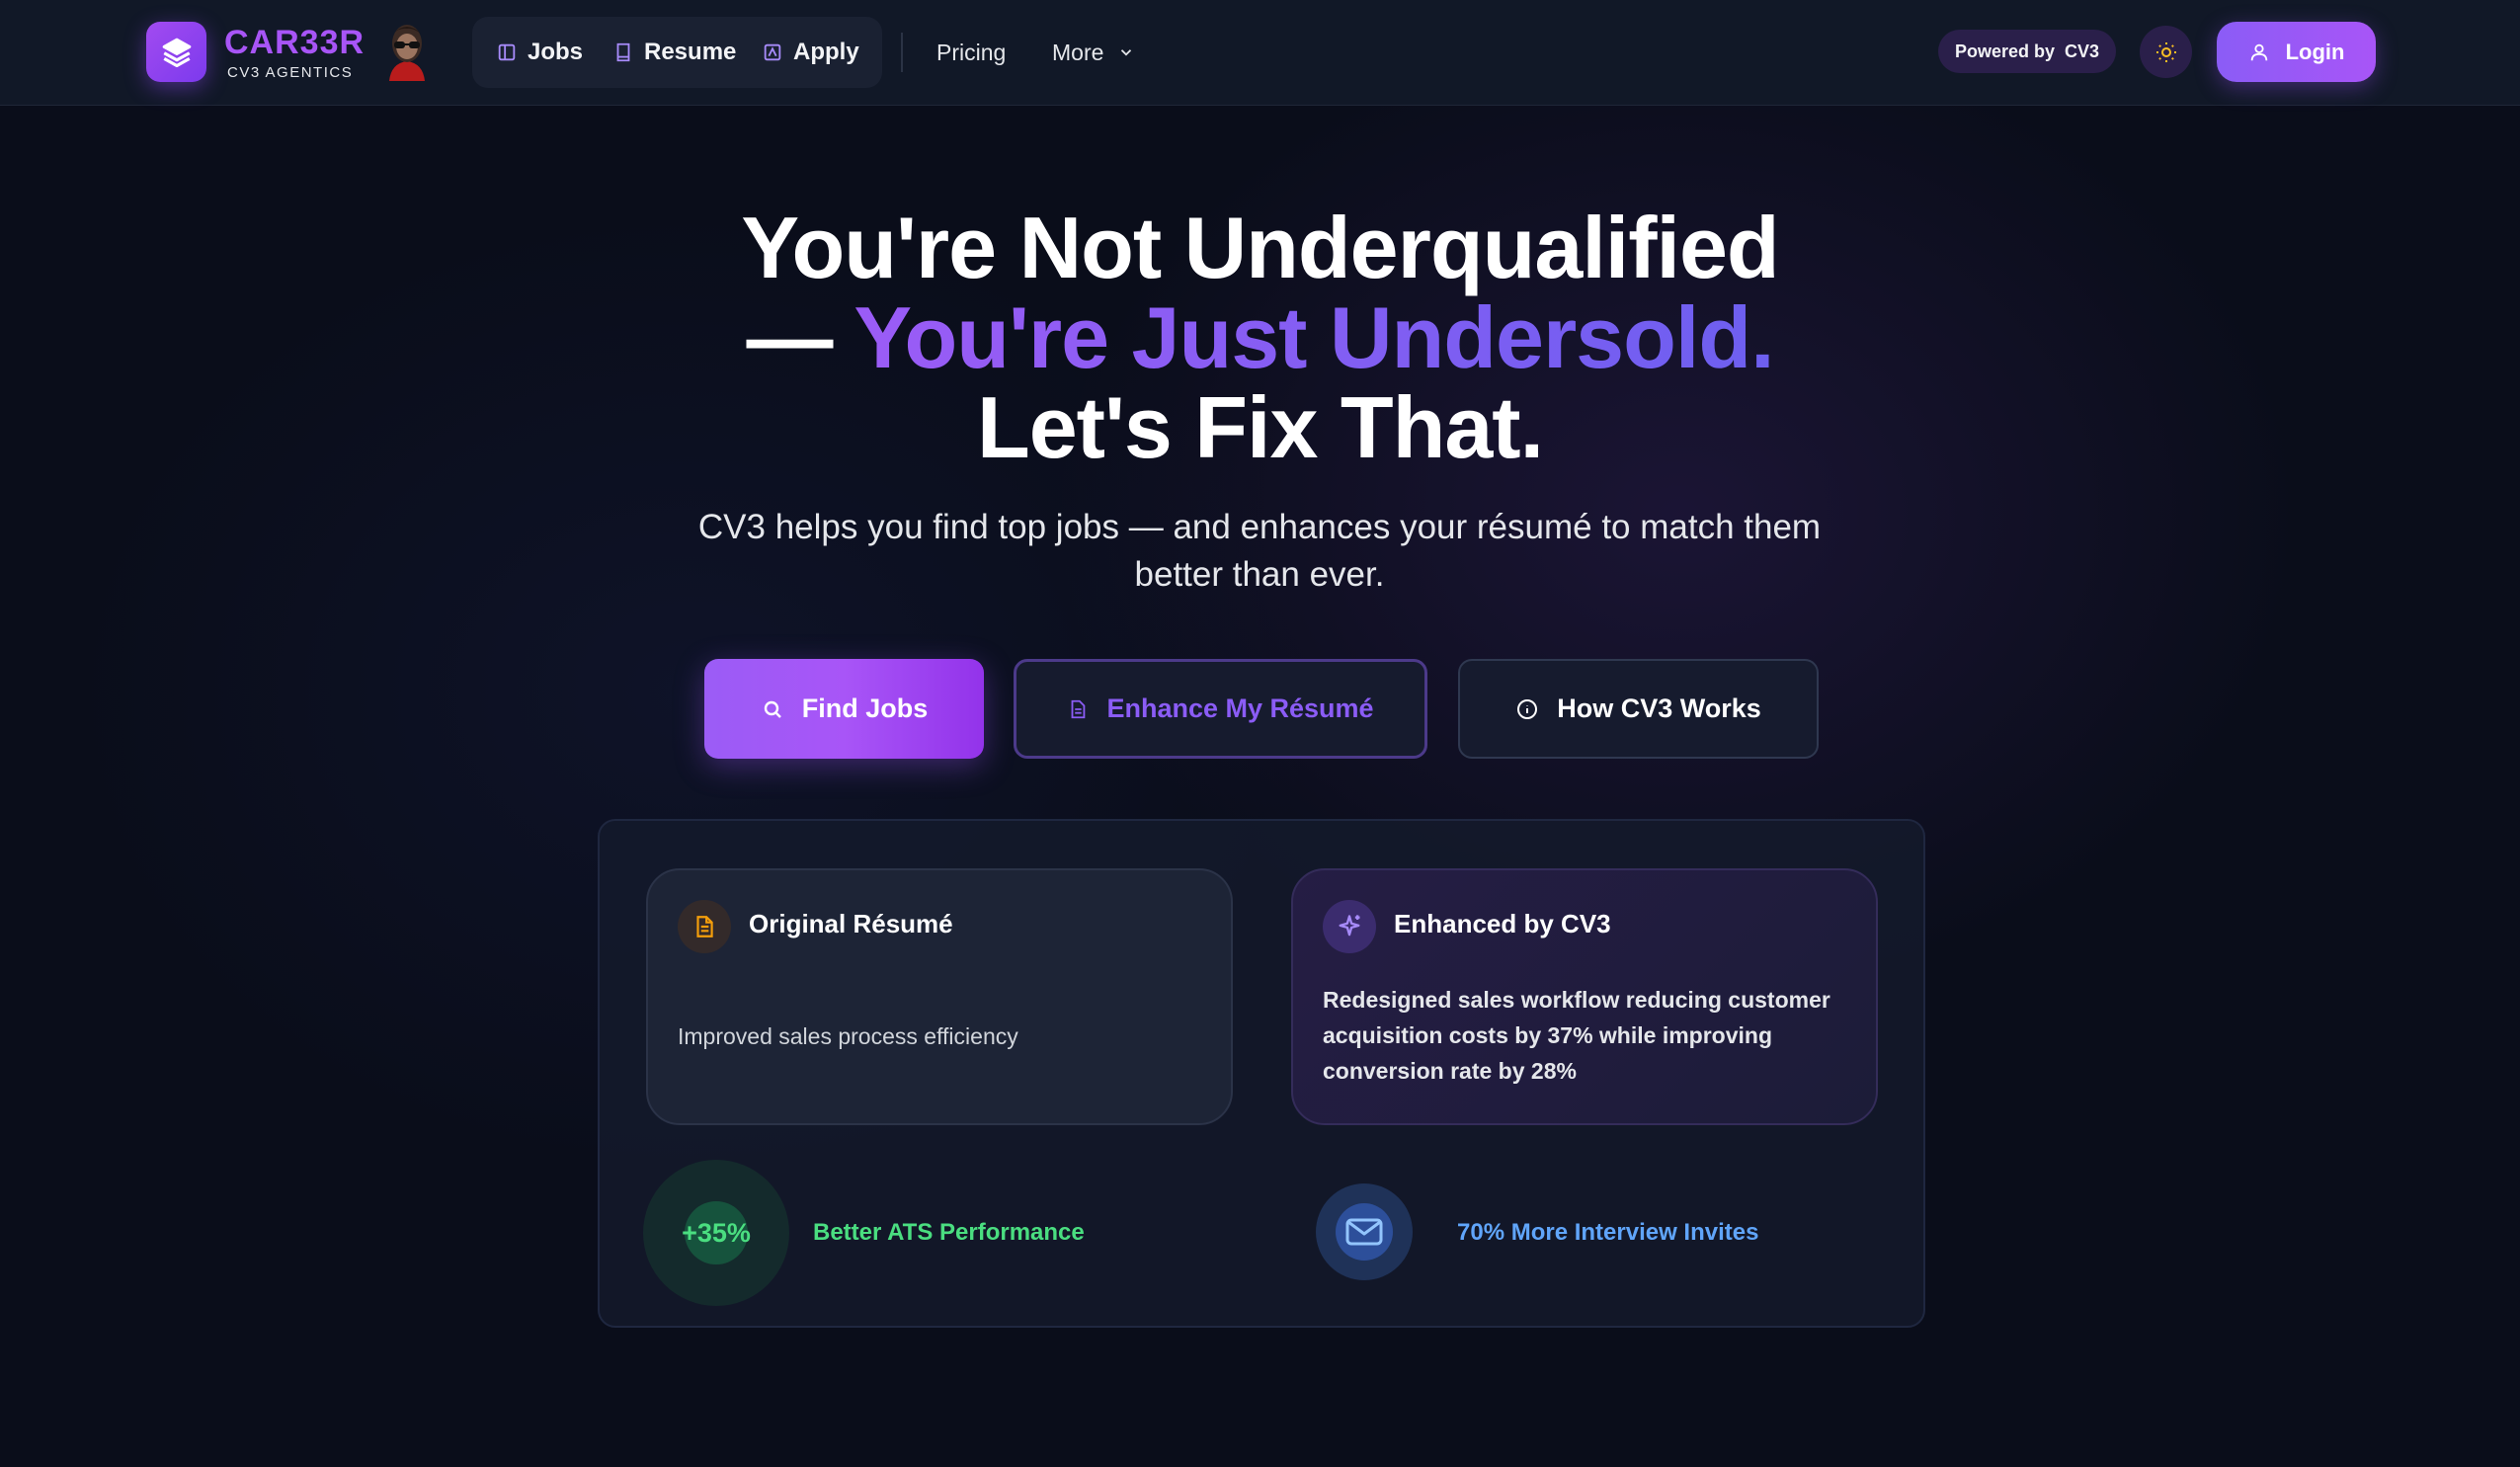  I want to click on brand-name: CAR33R, so click(294, 43).